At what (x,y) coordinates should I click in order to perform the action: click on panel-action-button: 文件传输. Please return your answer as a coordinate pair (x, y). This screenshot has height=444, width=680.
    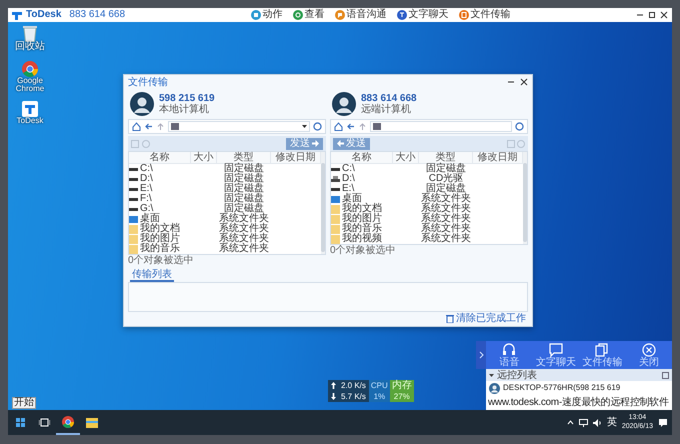
    Looking at the image, I should click on (602, 355).